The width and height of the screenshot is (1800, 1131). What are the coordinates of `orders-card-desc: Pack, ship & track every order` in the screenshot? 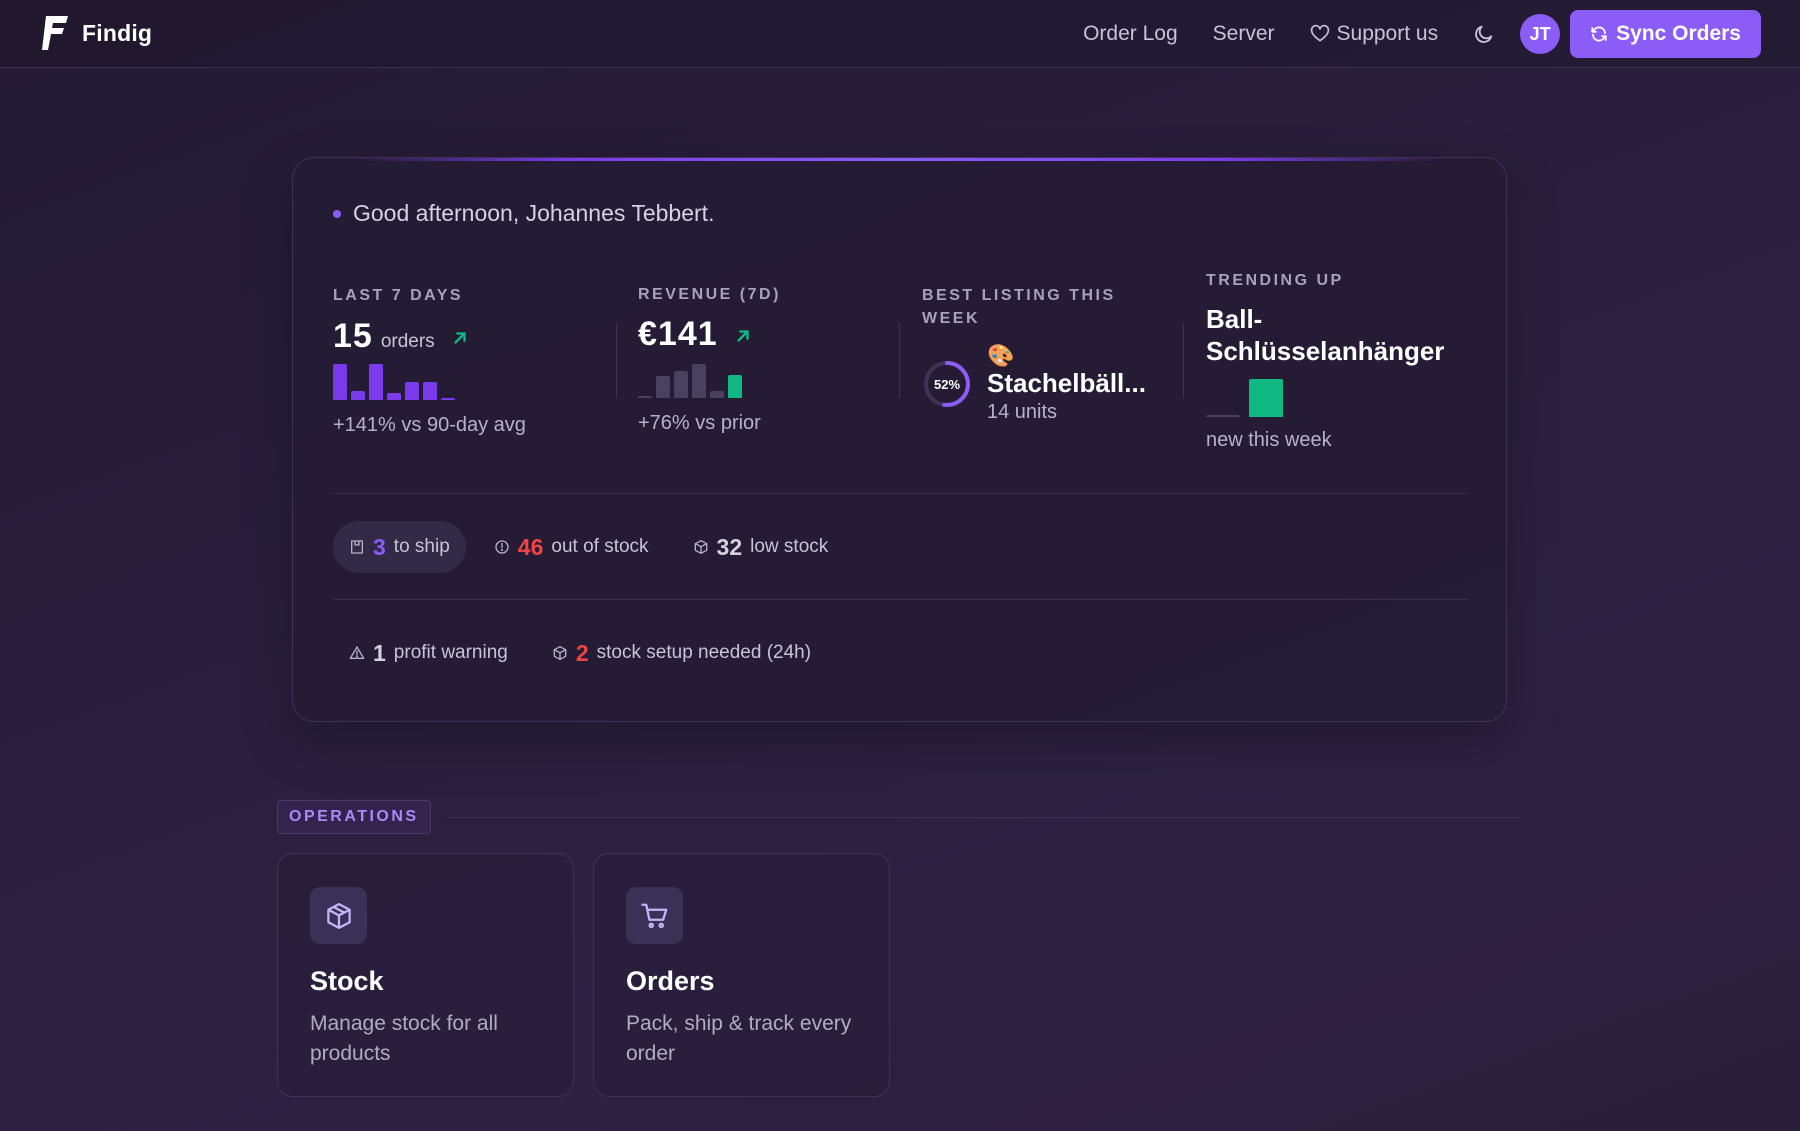 It's located at (739, 1038).